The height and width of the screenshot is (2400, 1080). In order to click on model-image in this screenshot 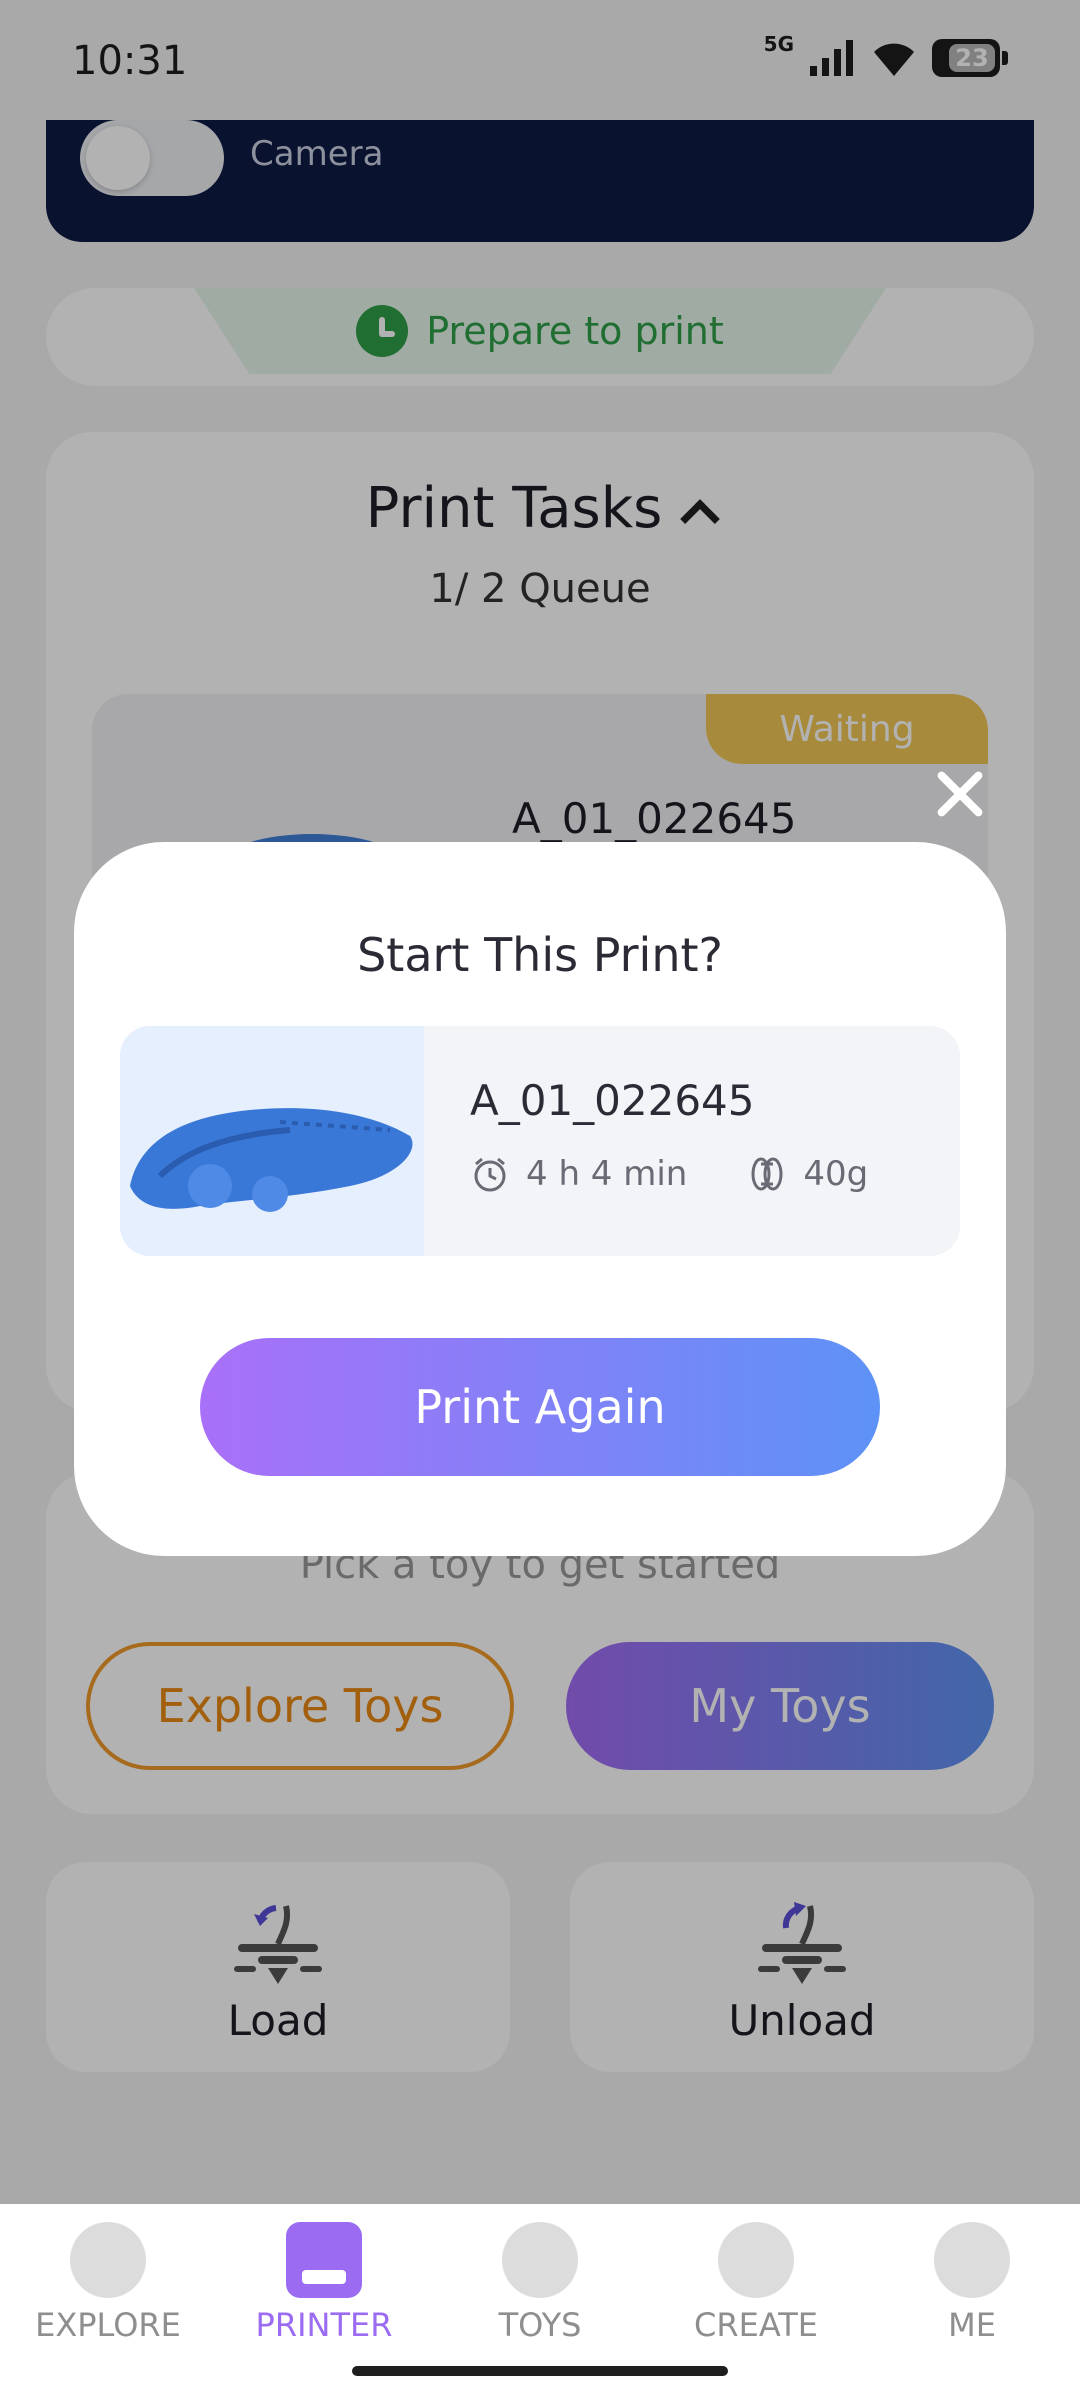, I will do `click(271, 1160)`.